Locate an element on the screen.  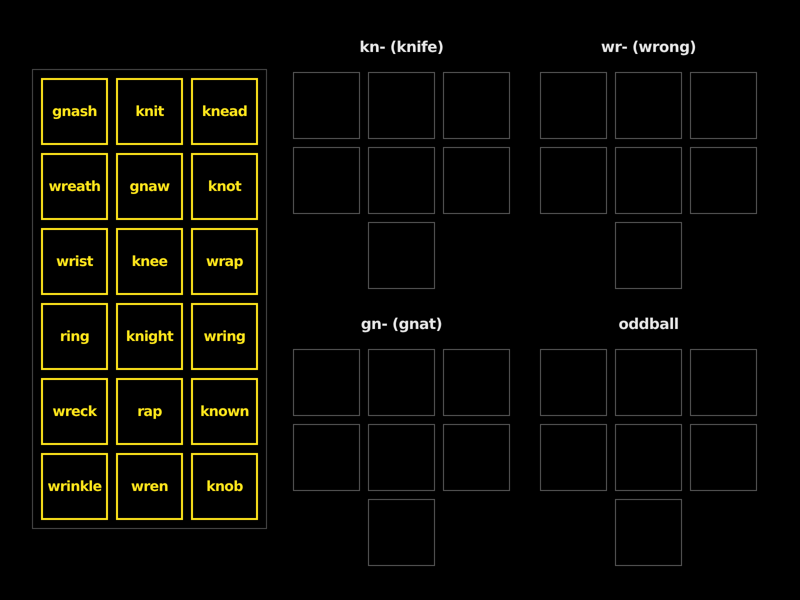
word-card: ring is located at coordinates (74, 336).